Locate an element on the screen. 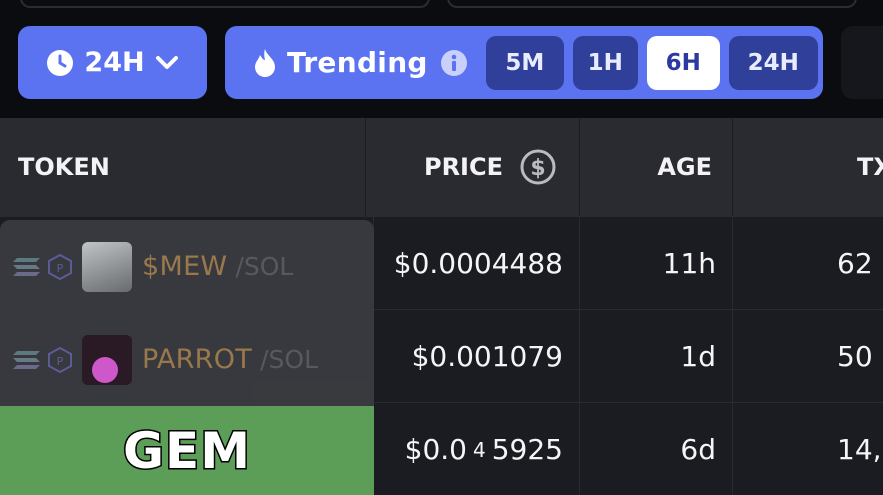 This screenshot has height=495, width=883. price-digits: 5925 is located at coordinates (527, 449).